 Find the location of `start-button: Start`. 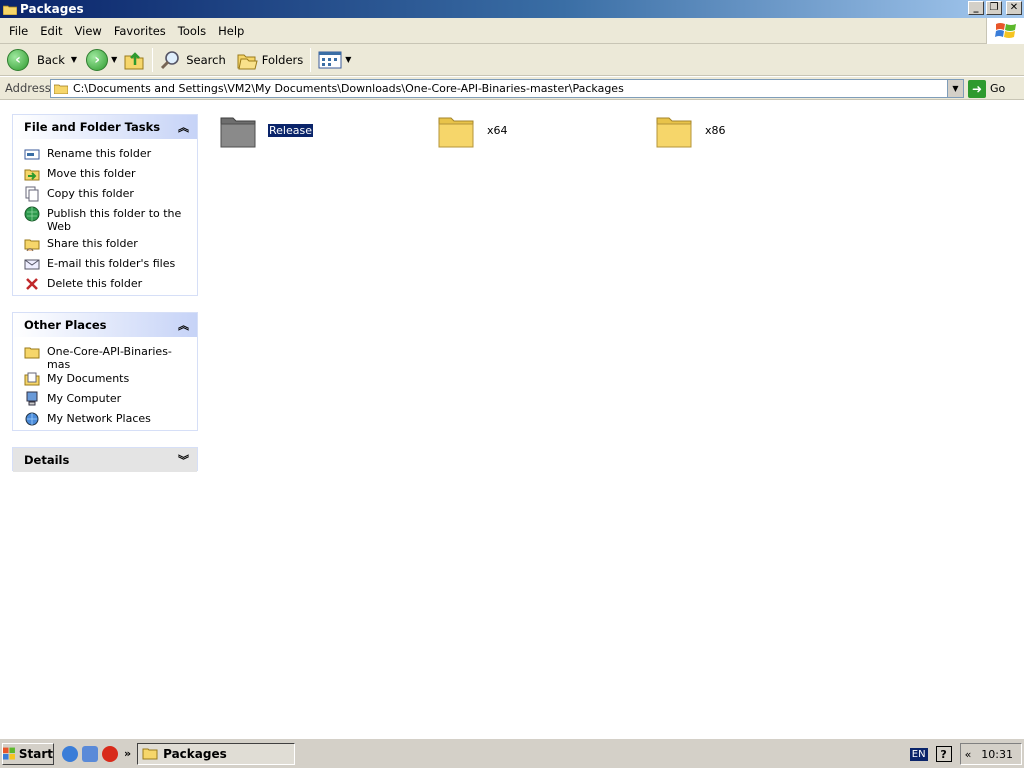

start-button: Start is located at coordinates (28, 753).